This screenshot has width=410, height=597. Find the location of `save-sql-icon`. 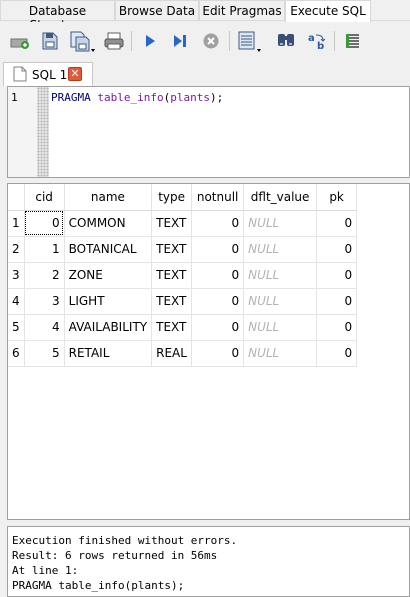

save-sql-icon is located at coordinates (82, 41).